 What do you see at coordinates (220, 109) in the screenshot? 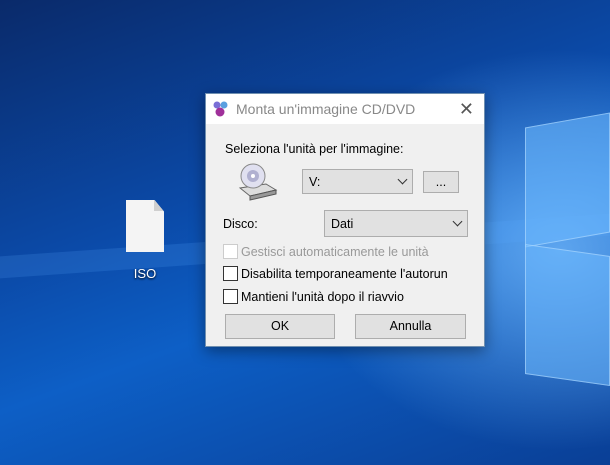
I see `app-icon` at bounding box center [220, 109].